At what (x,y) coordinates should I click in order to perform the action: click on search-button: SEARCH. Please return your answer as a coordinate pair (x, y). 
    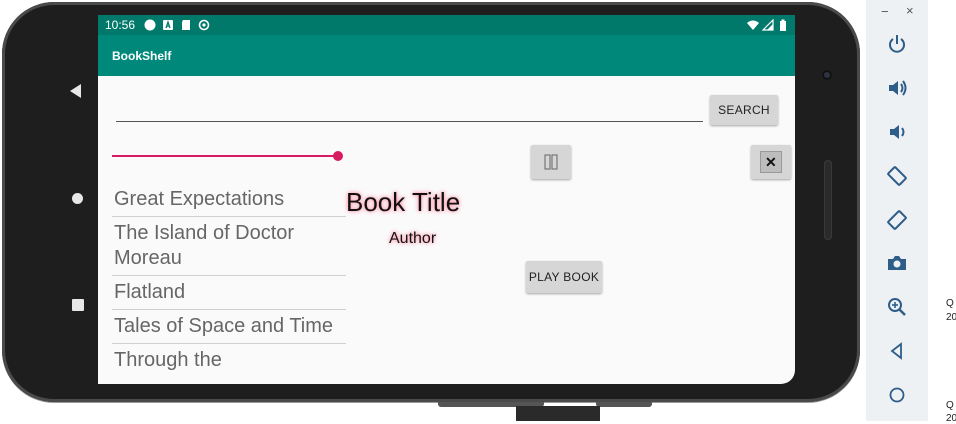
    Looking at the image, I should click on (744, 110).